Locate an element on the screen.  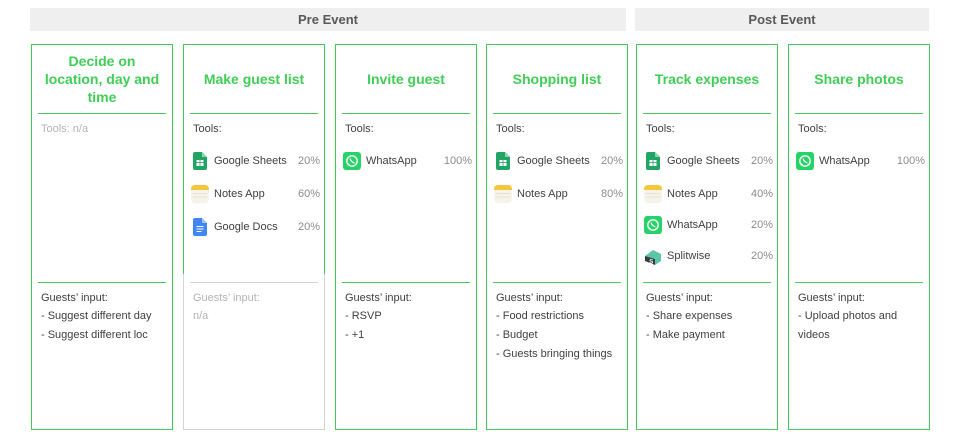
guest-input-item: - Upload photos and is located at coordinates (848, 316).